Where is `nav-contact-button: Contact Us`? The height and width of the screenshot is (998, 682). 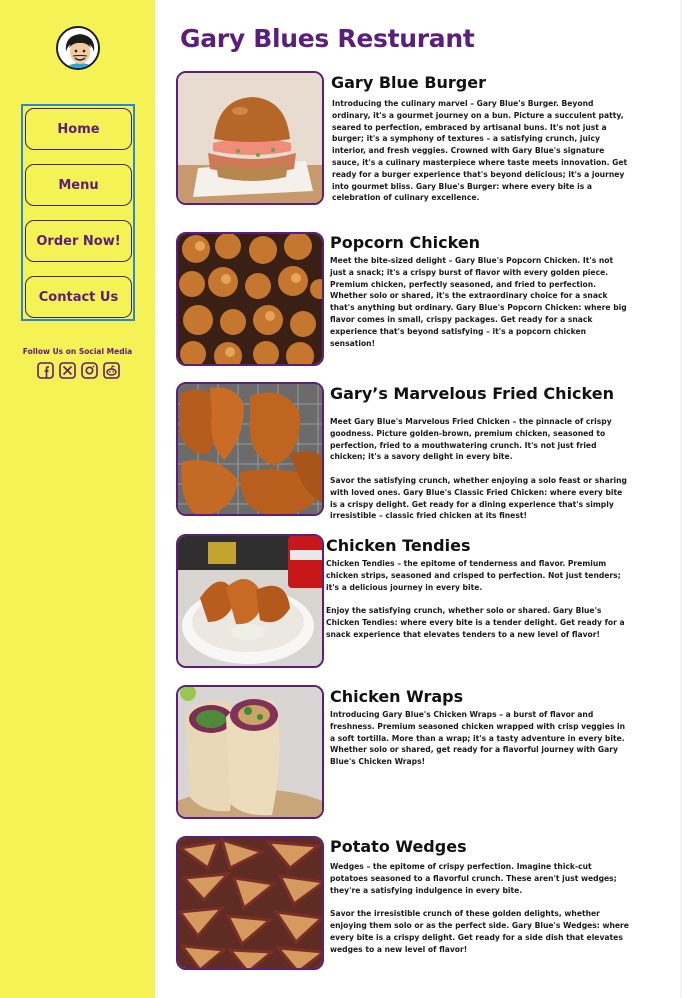
nav-contact-button: Contact Us is located at coordinates (78, 297).